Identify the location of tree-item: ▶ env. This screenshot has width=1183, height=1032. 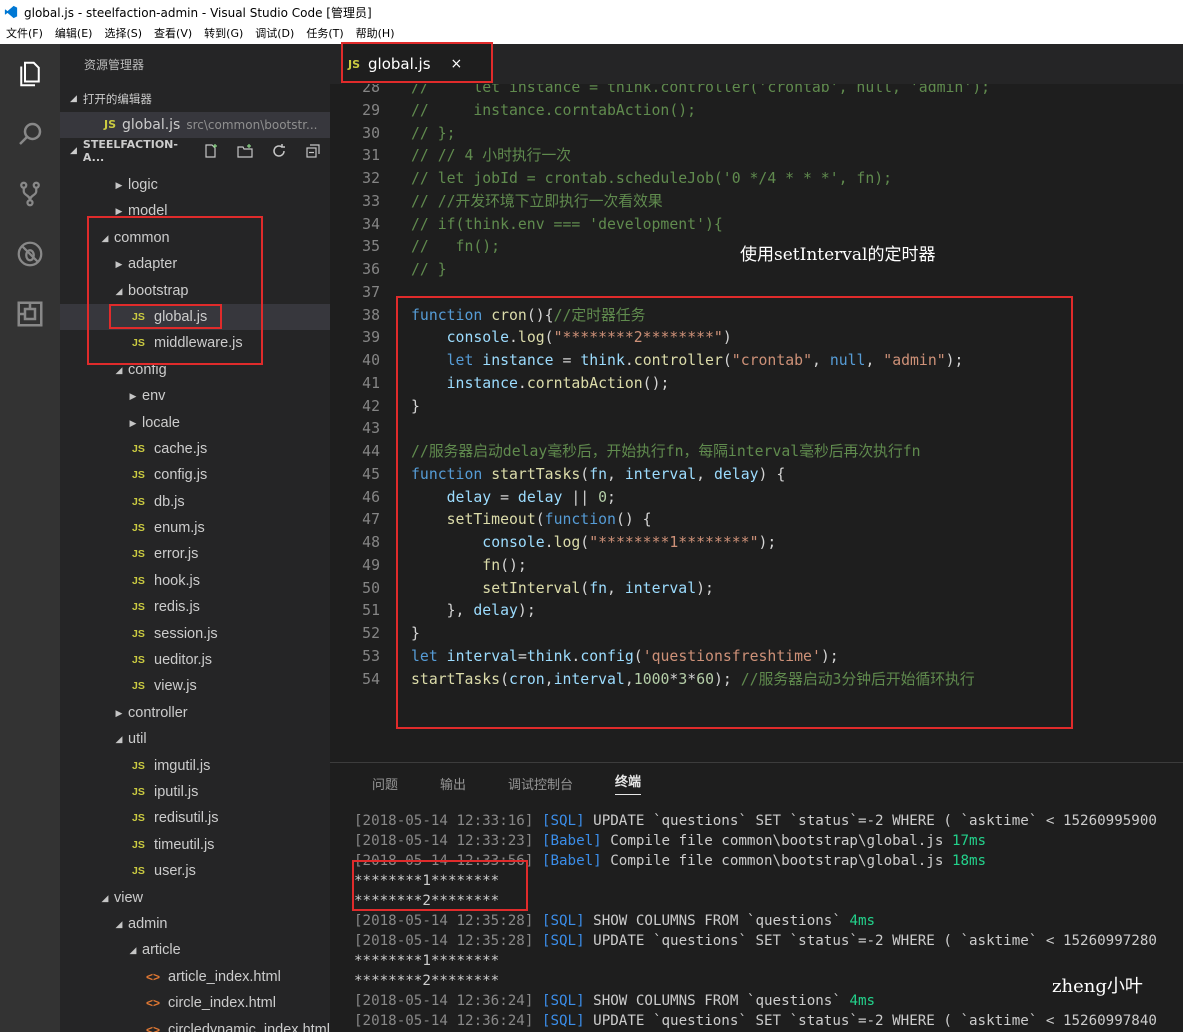
(195, 396).